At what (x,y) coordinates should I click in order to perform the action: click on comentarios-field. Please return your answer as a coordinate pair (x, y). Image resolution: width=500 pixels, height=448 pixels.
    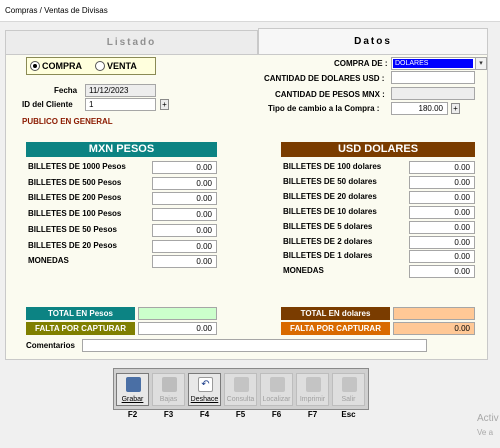
    Looking at the image, I should click on (254, 345).